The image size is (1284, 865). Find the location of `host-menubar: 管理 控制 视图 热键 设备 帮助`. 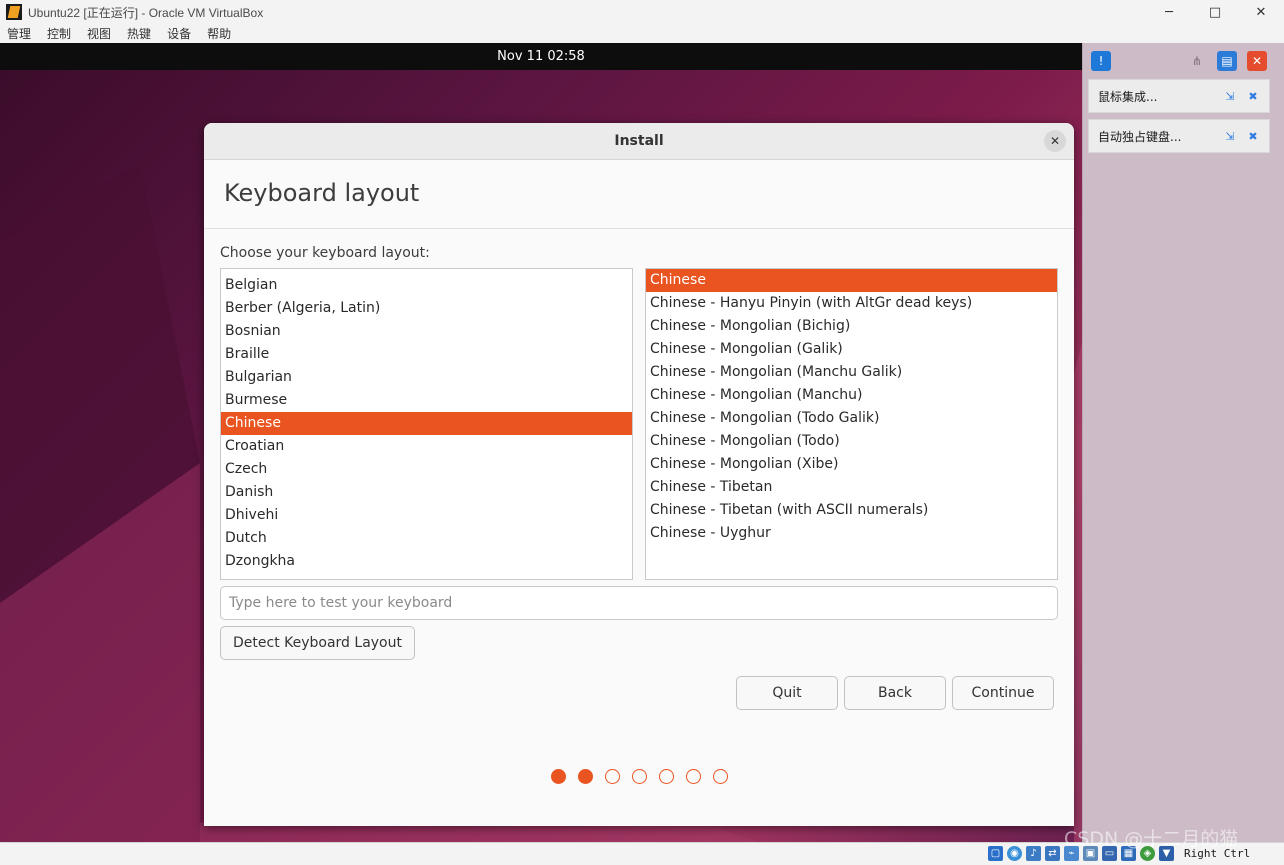

host-menubar: 管理 控制 视图 热键 设备 帮助 is located at coordinates (642, 33).